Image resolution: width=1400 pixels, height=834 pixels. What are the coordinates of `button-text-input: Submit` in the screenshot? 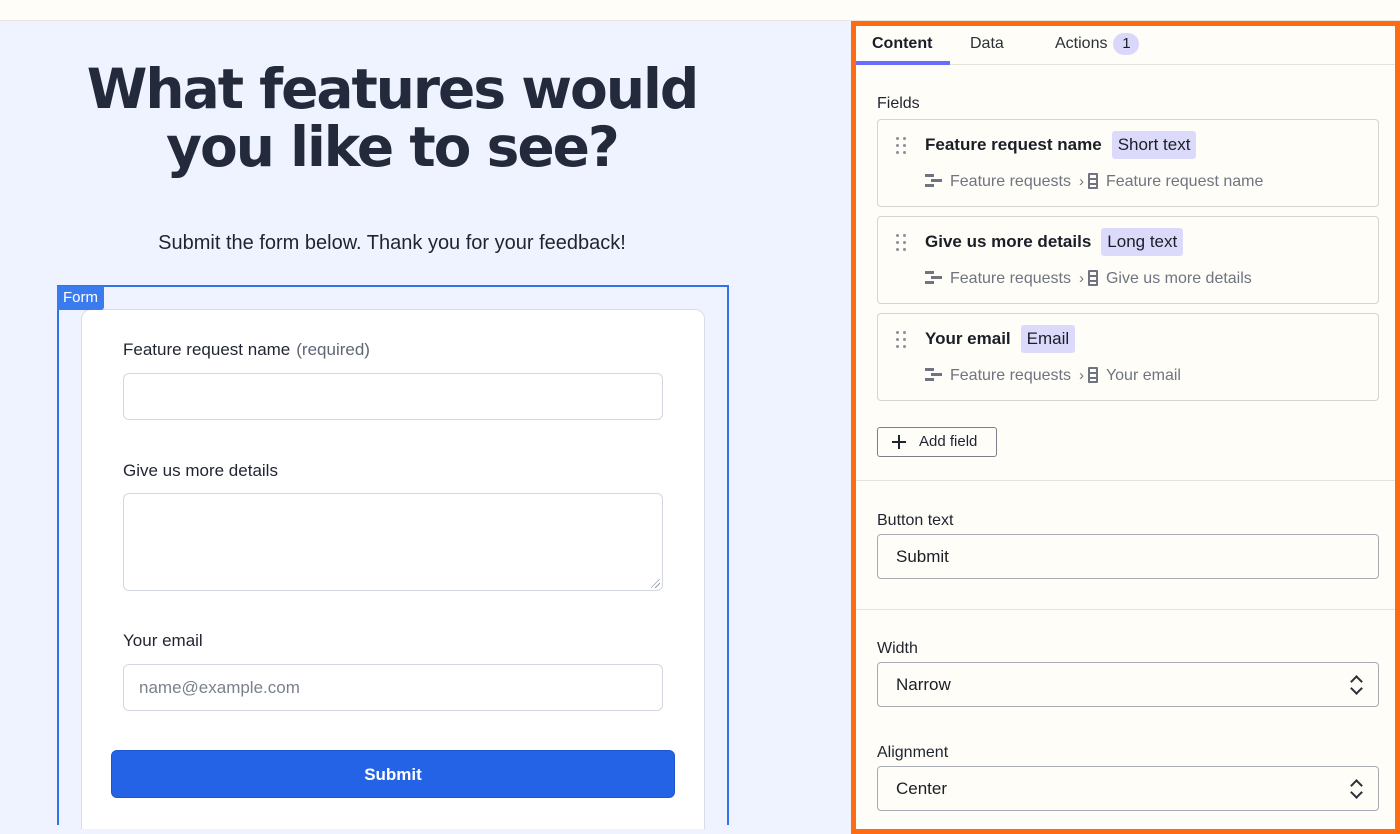 It's located at (1128, 556).